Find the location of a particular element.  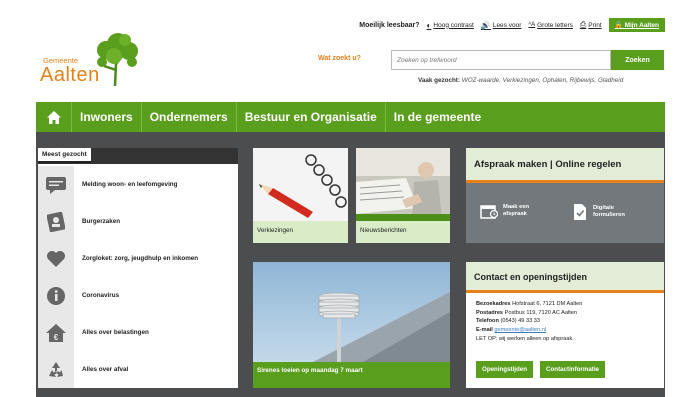

maak-afspraak-label: Maak een afspraak is located at coordinates (516, 211).